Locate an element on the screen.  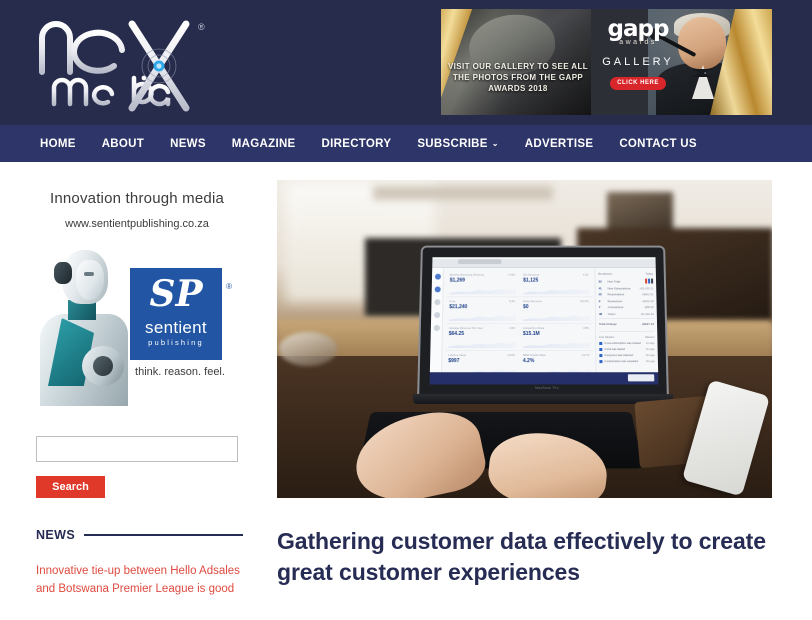
nav-item-subscribe: SUBSCRIBE ⌄ is located at coordinates (457, 144).